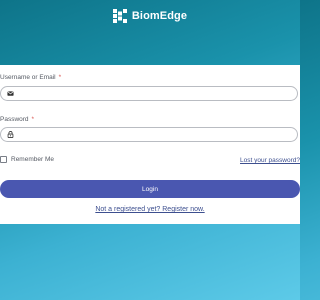 This screenshot has height=300, width=320. Describe the element at coordinates (14, 119) in the screenshot. I see `password-label-text: Password` at that location.